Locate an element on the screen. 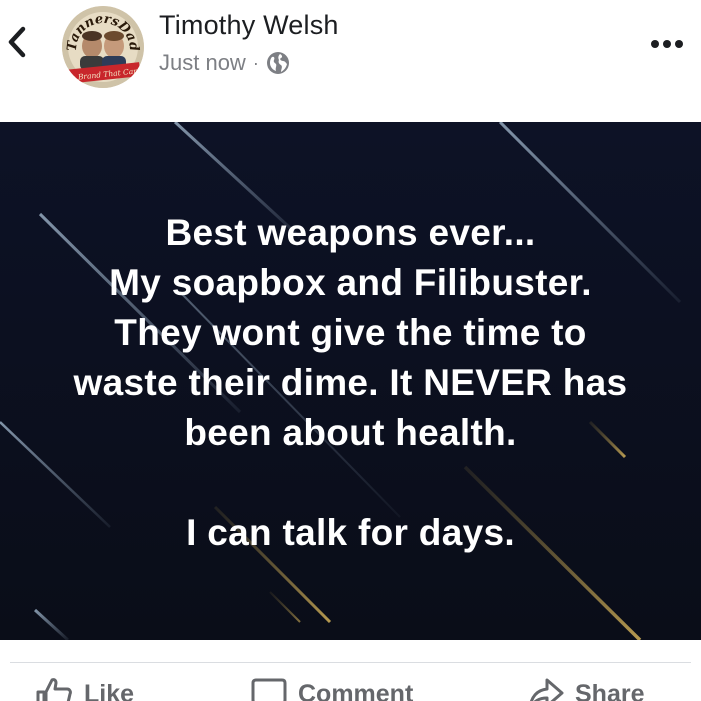  comment-label: Comment is located at coordinates (356, 690).